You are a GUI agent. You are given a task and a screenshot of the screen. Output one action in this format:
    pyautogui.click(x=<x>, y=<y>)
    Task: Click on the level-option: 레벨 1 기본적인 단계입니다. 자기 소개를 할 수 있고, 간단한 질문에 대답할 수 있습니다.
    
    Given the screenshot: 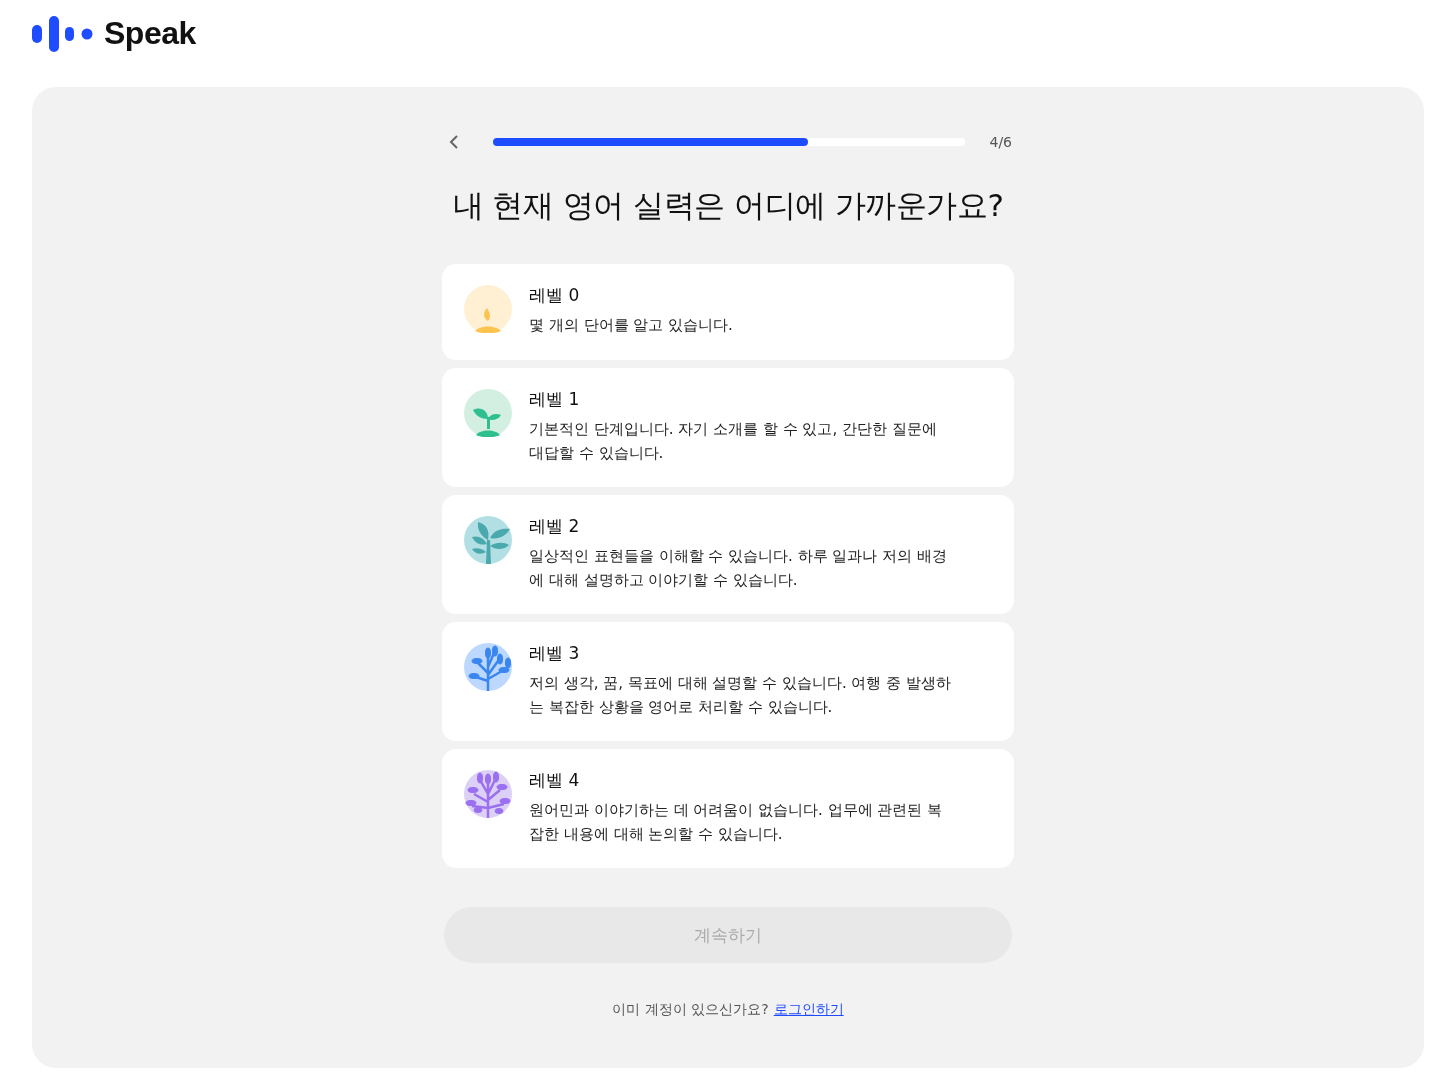 What is the action you would take?
    pyautogui.click(x=728, y=427)
    